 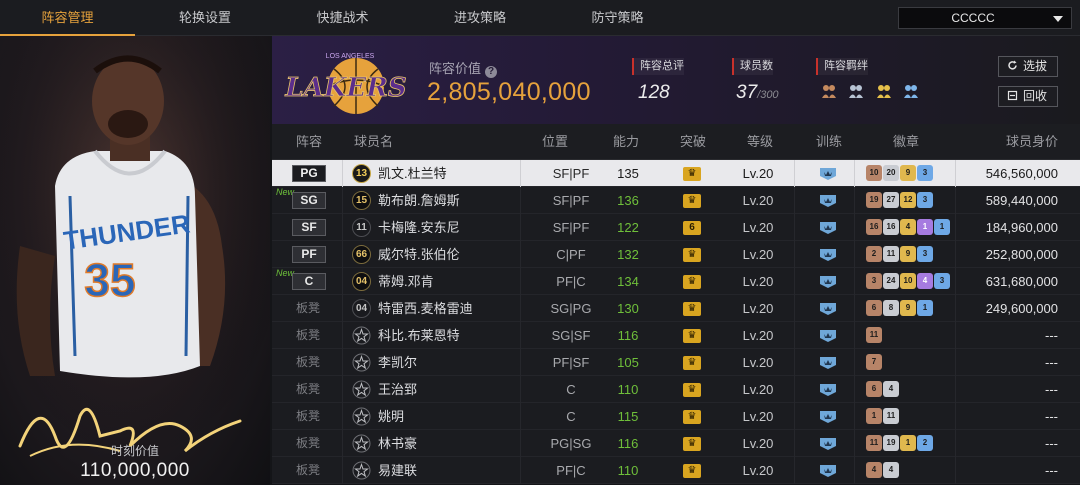 I want to click on team-select-dropdown: CCCCC, so click(x=985, y=18).